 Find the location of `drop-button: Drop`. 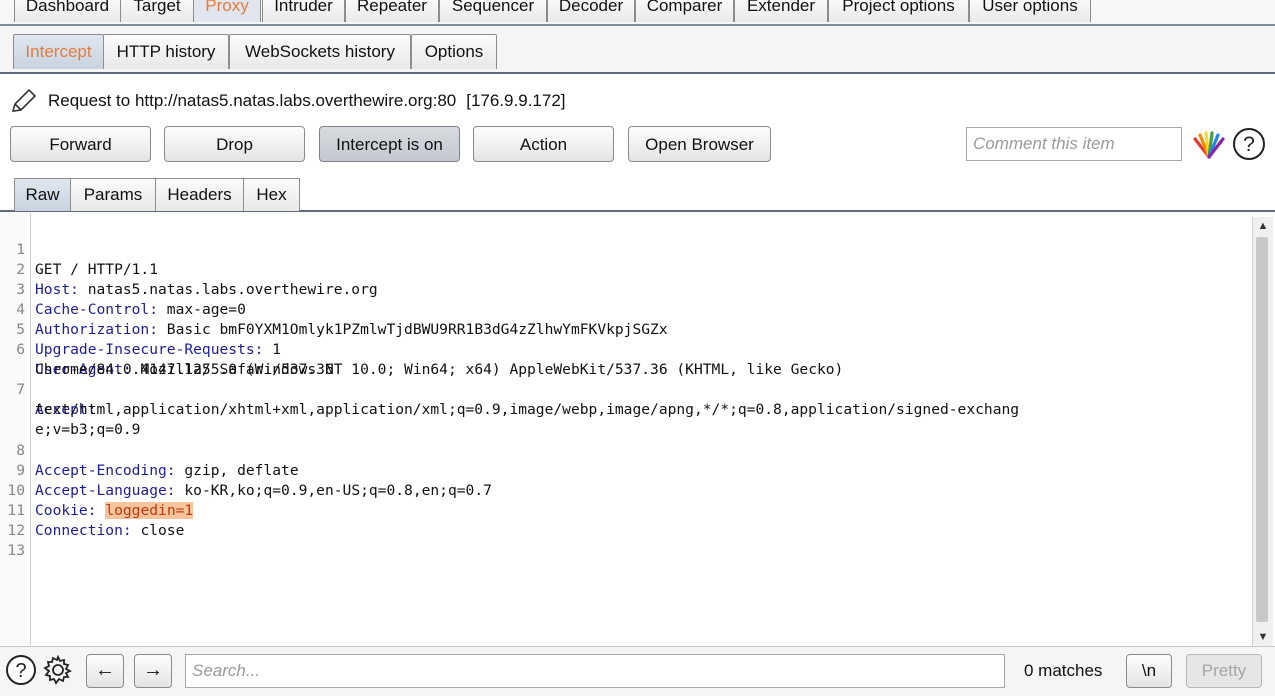

drop-button: Drop is located at coordinates (234, 144).